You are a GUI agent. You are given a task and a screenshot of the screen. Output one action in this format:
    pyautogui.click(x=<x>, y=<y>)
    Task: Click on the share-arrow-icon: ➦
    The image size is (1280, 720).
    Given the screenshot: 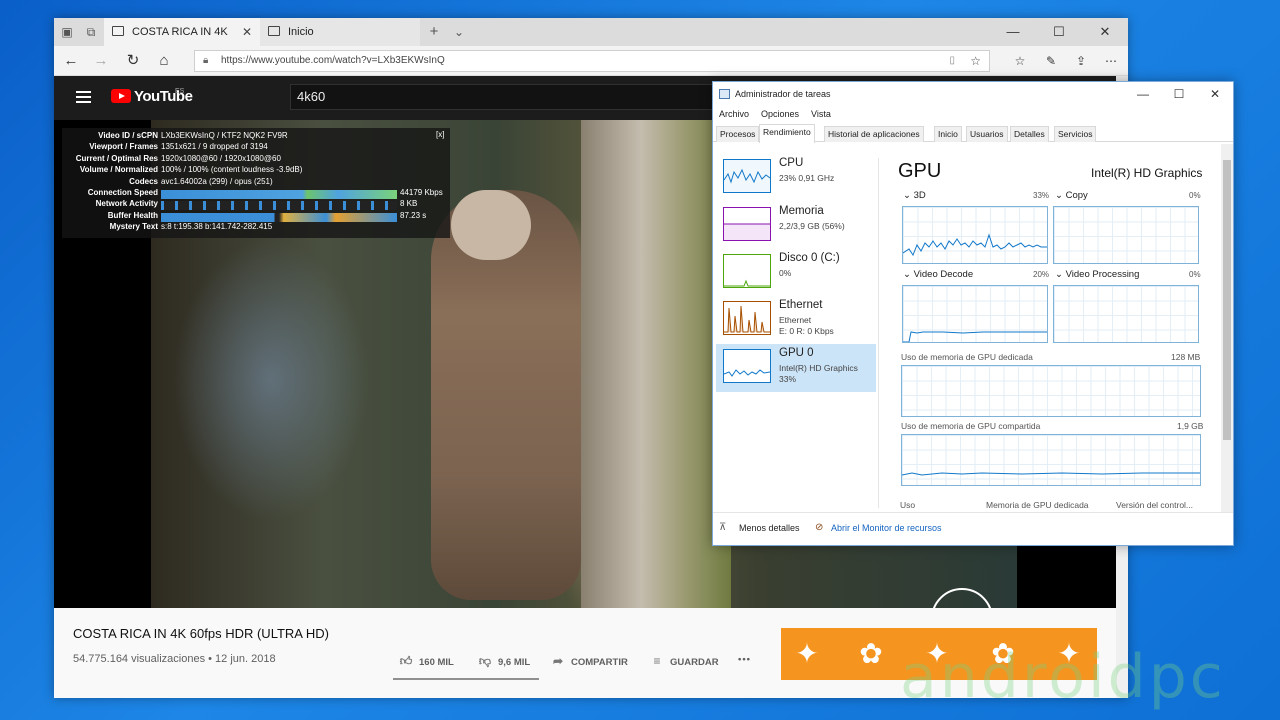 What is the action you would take?
    pyautogui.click(x=558, y=661)
    